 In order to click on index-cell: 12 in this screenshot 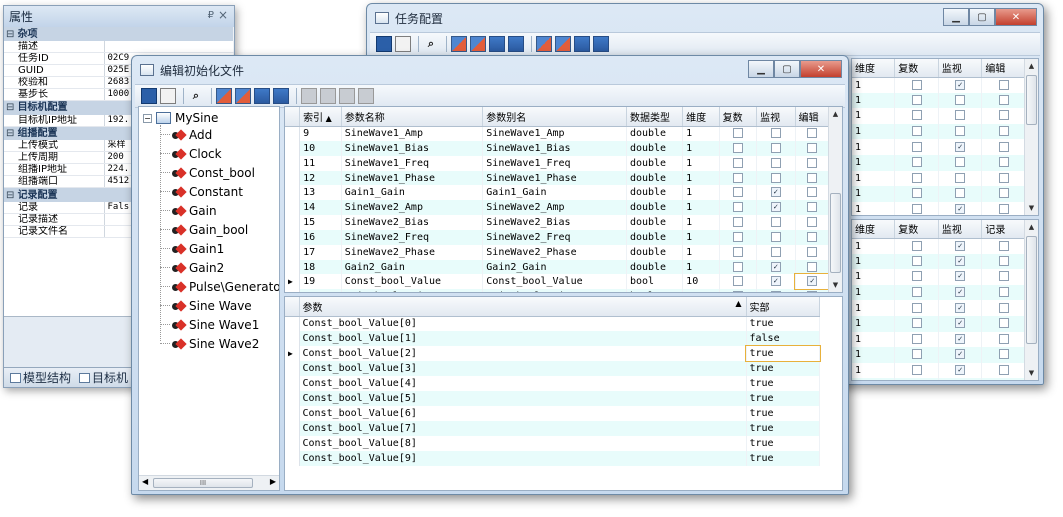, I will do `click(320, 178)`.